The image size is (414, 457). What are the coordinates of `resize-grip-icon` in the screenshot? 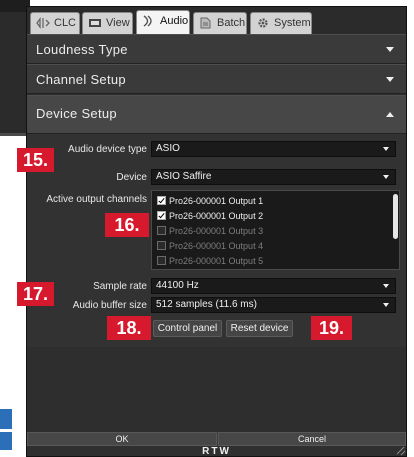 It's located at (401, 451).